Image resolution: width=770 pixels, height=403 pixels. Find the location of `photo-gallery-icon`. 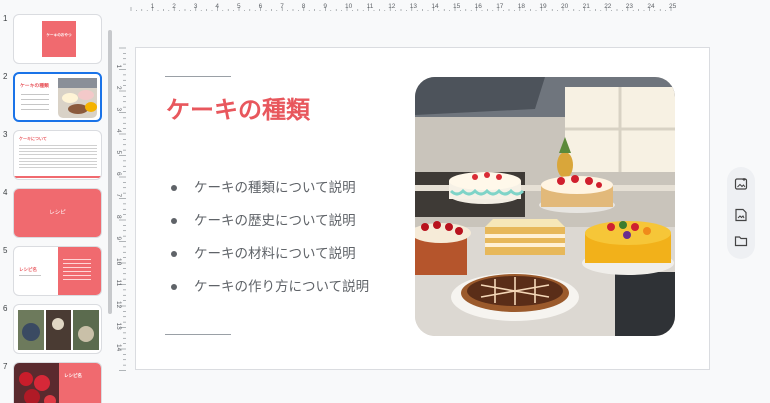

photo-gallery-icon is located at coordinates (58, 330).